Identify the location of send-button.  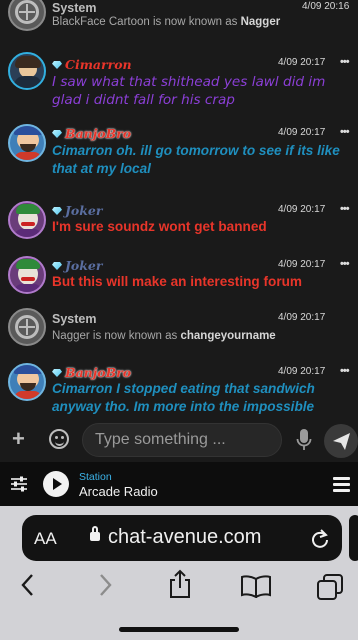
(341, 441).